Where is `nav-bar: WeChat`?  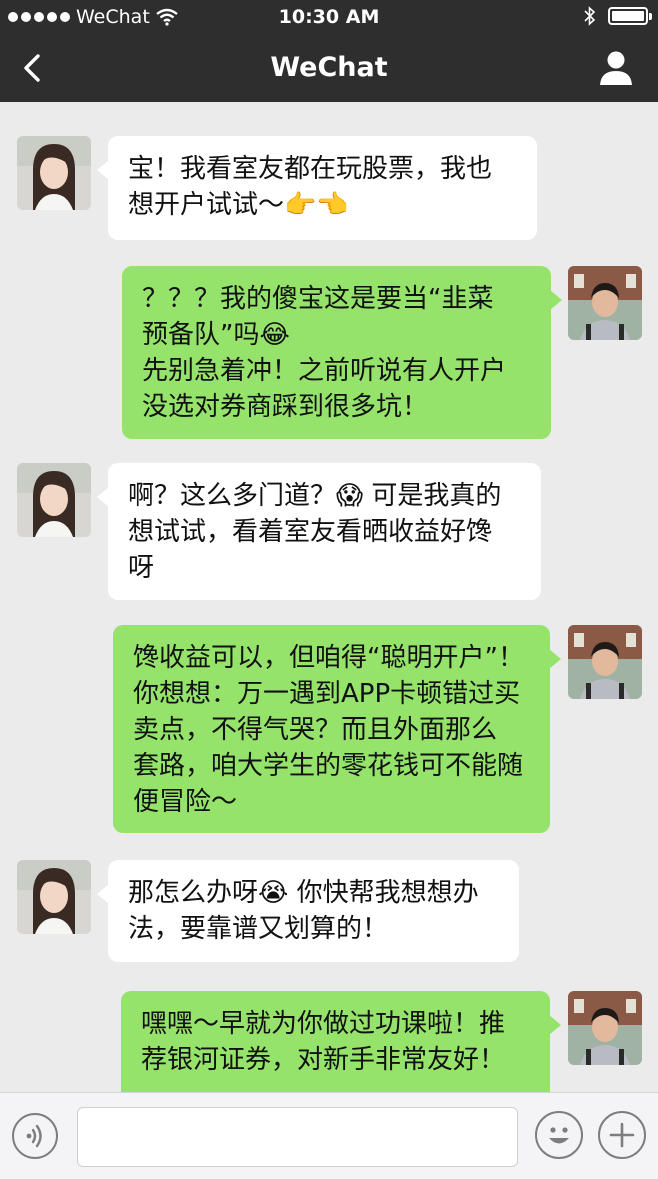
nav-bar: WeChat is located at coordinates (329, 68).